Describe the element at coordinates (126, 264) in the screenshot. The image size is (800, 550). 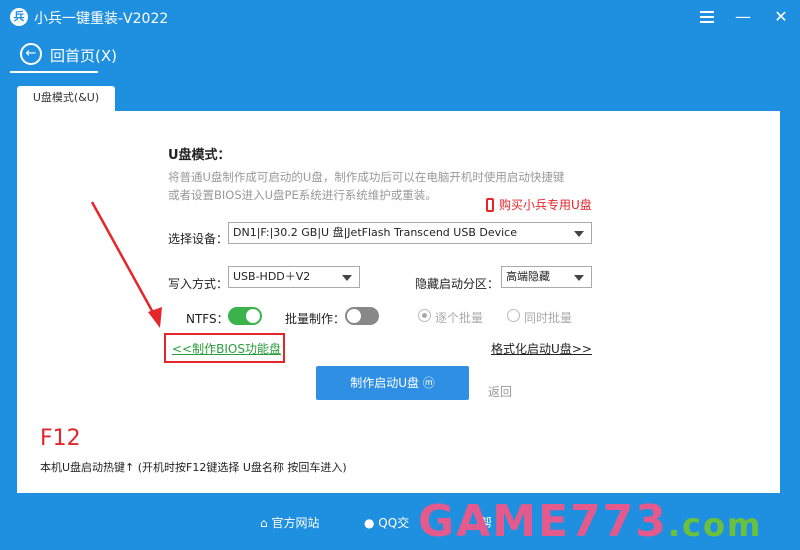
I see `annotation-arrow-icon` at that location.